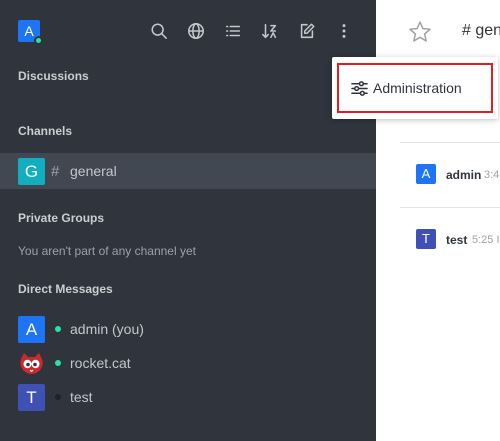  I want to click on private-groups-empty-text: You aren't part of any channel yet, so click(107, 251).